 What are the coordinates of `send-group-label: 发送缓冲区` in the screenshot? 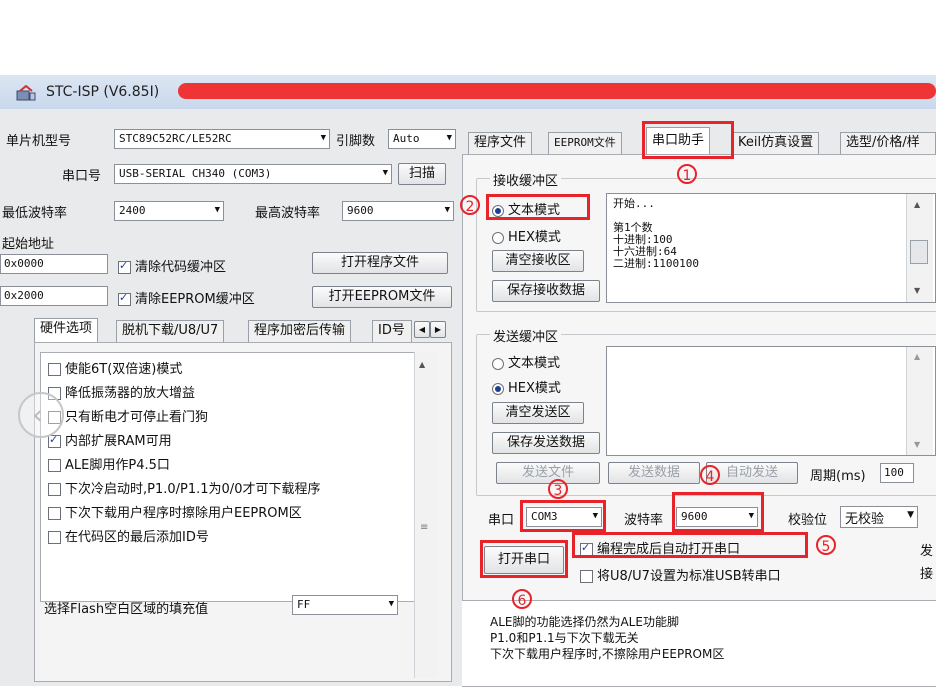 It's located at (526, 335).